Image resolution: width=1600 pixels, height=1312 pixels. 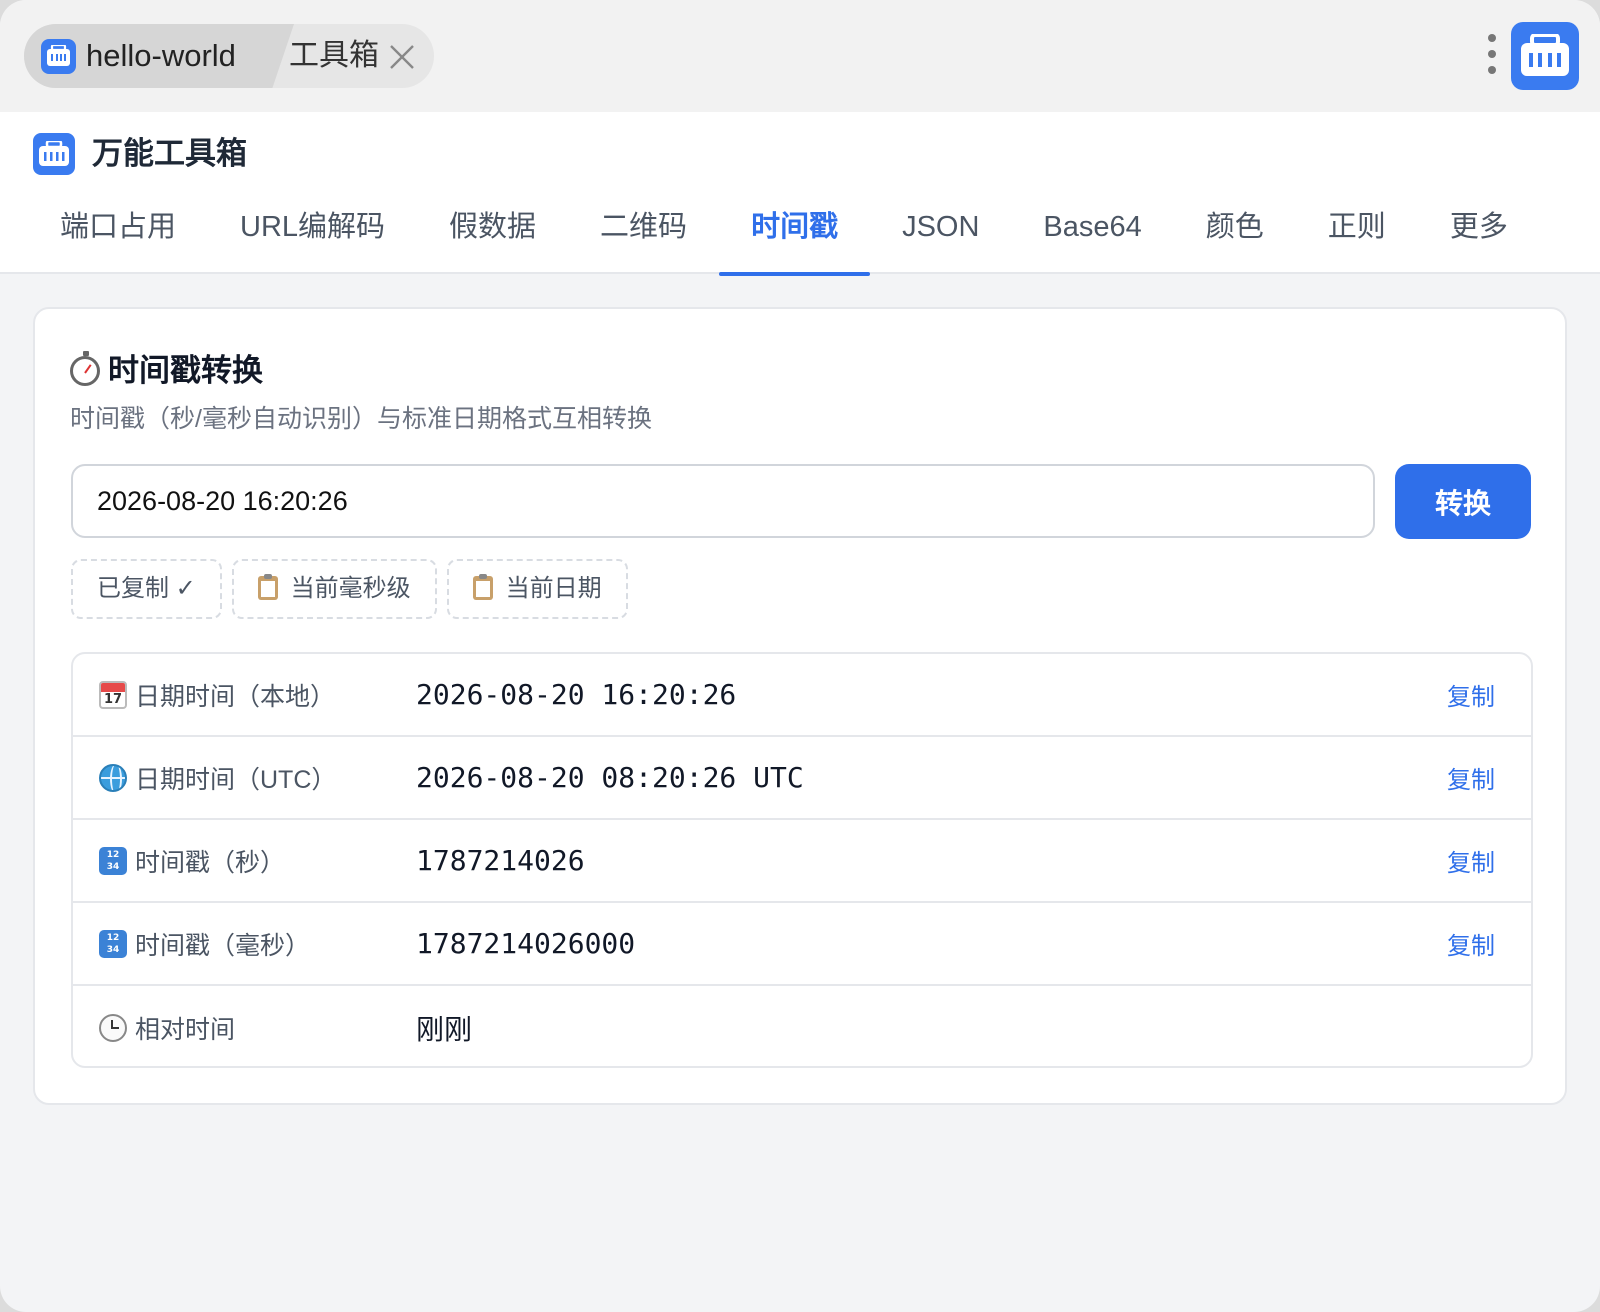 I want to click on calendar-icon: 17, so click(x=113, y=694).